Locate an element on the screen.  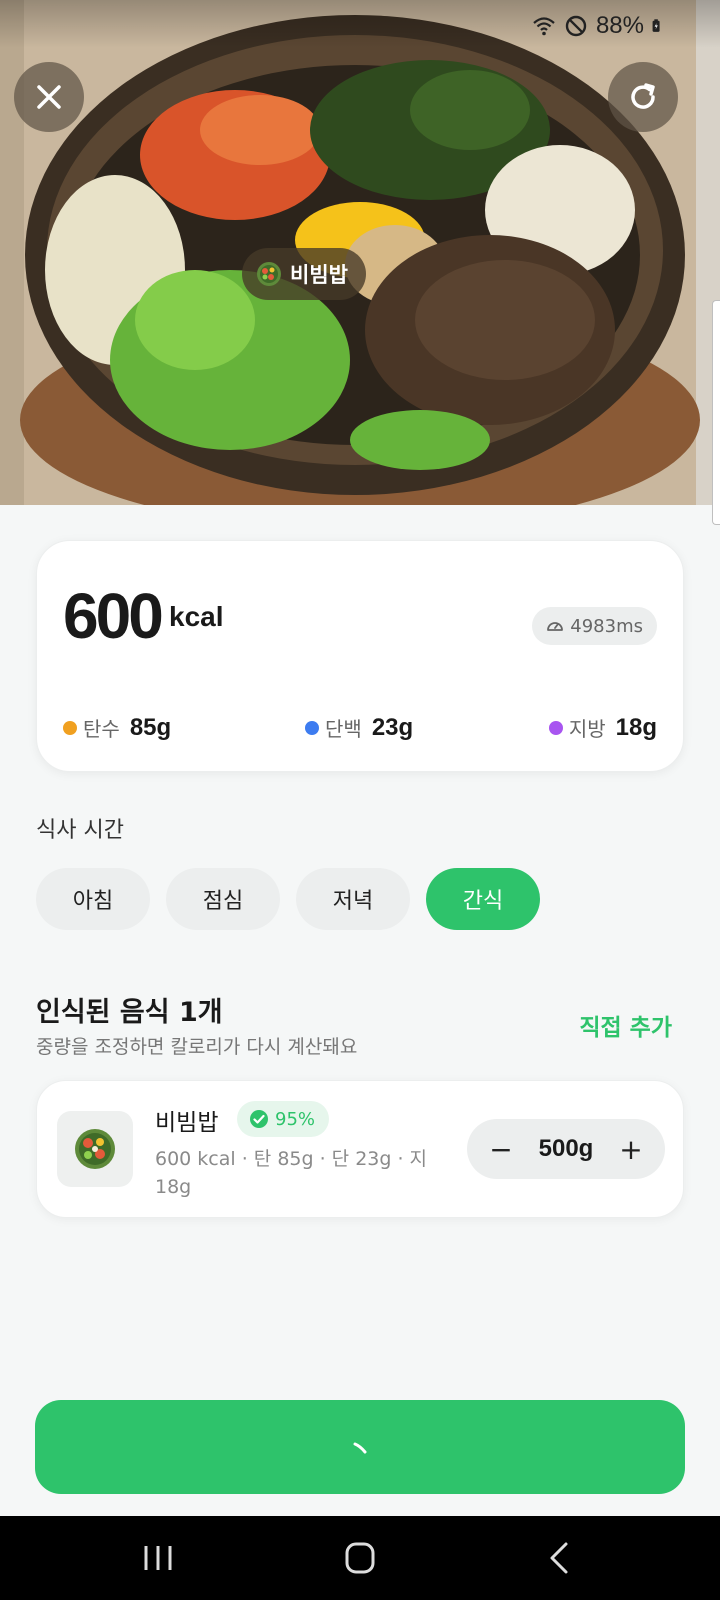
macro-protein: 단백 23g is located at coordinates (359, 727).